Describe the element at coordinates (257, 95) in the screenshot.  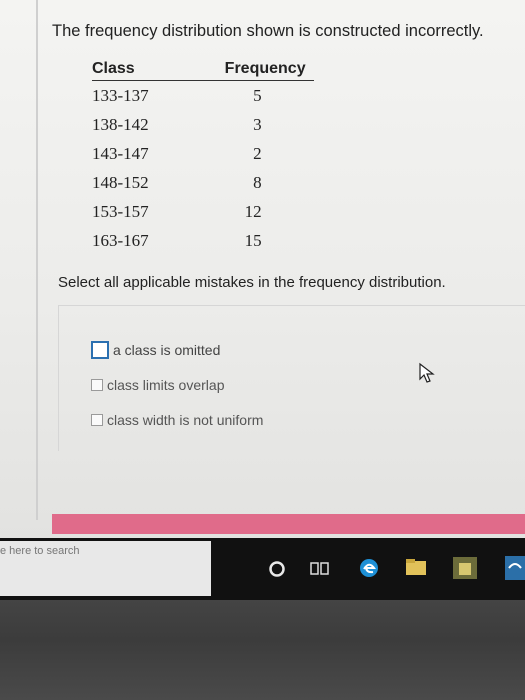
I see `frequency-cell: 5` at that location.